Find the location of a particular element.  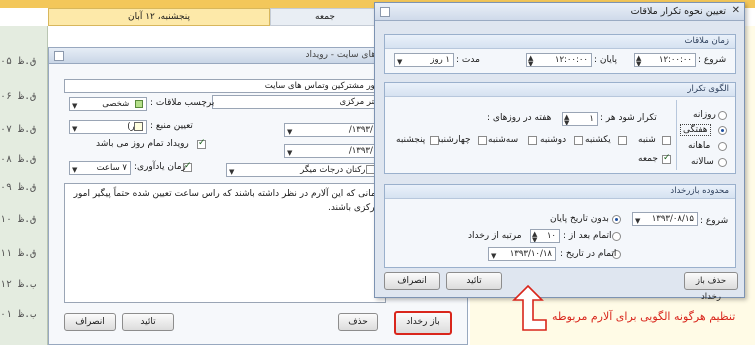

start-time-field: ۱۲:۰۰:۰۰ ▲ ▼ is located at coordinates (665, 60).